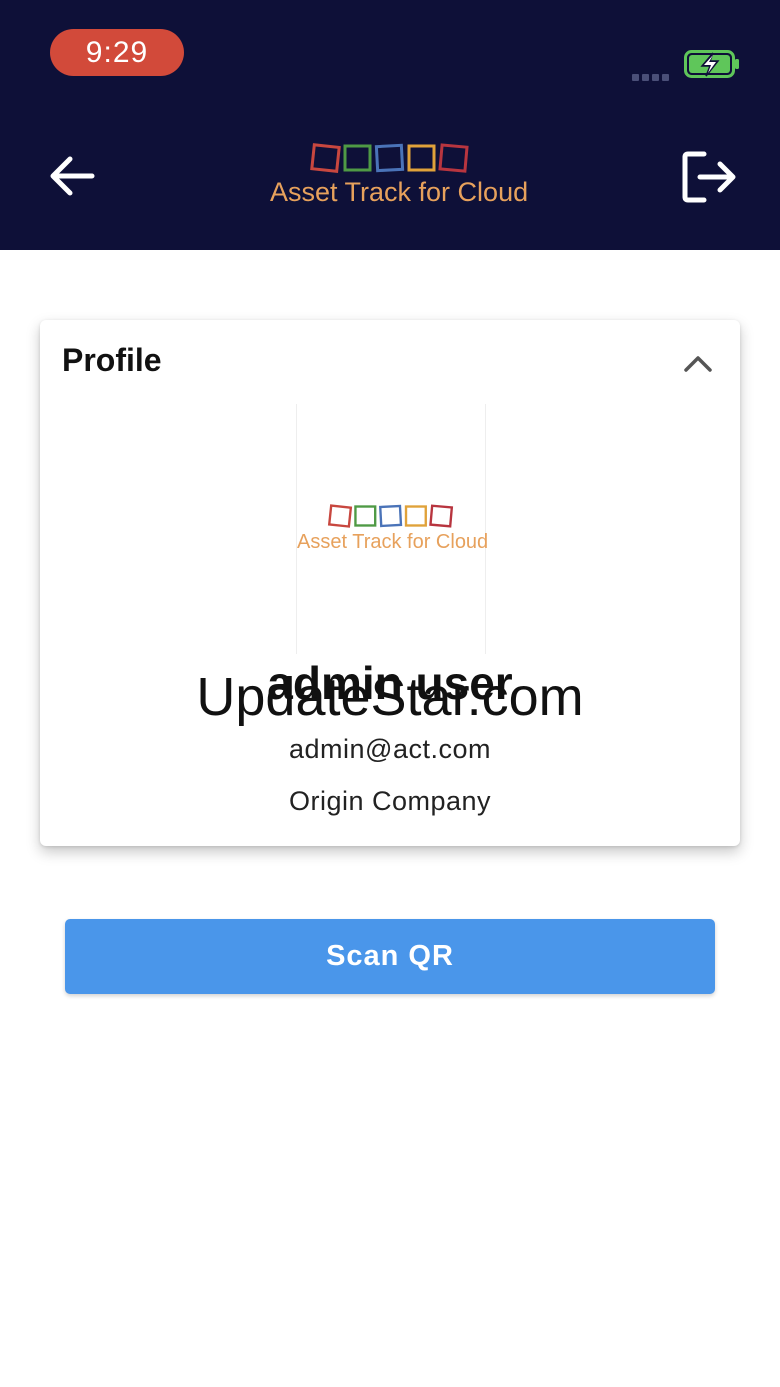 Image resolution: width=780 pixels, height=1387 pixels. I want to click on user-email: admin@act.com, so click(390, 749).